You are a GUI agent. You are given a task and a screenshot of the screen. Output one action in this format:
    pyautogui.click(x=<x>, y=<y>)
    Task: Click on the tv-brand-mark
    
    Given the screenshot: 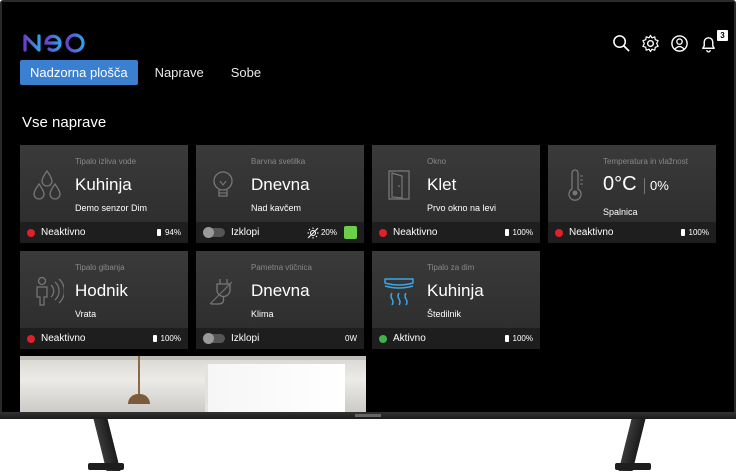 What is the action you would take?
    pyautogui.click(x=368, y=415)
    